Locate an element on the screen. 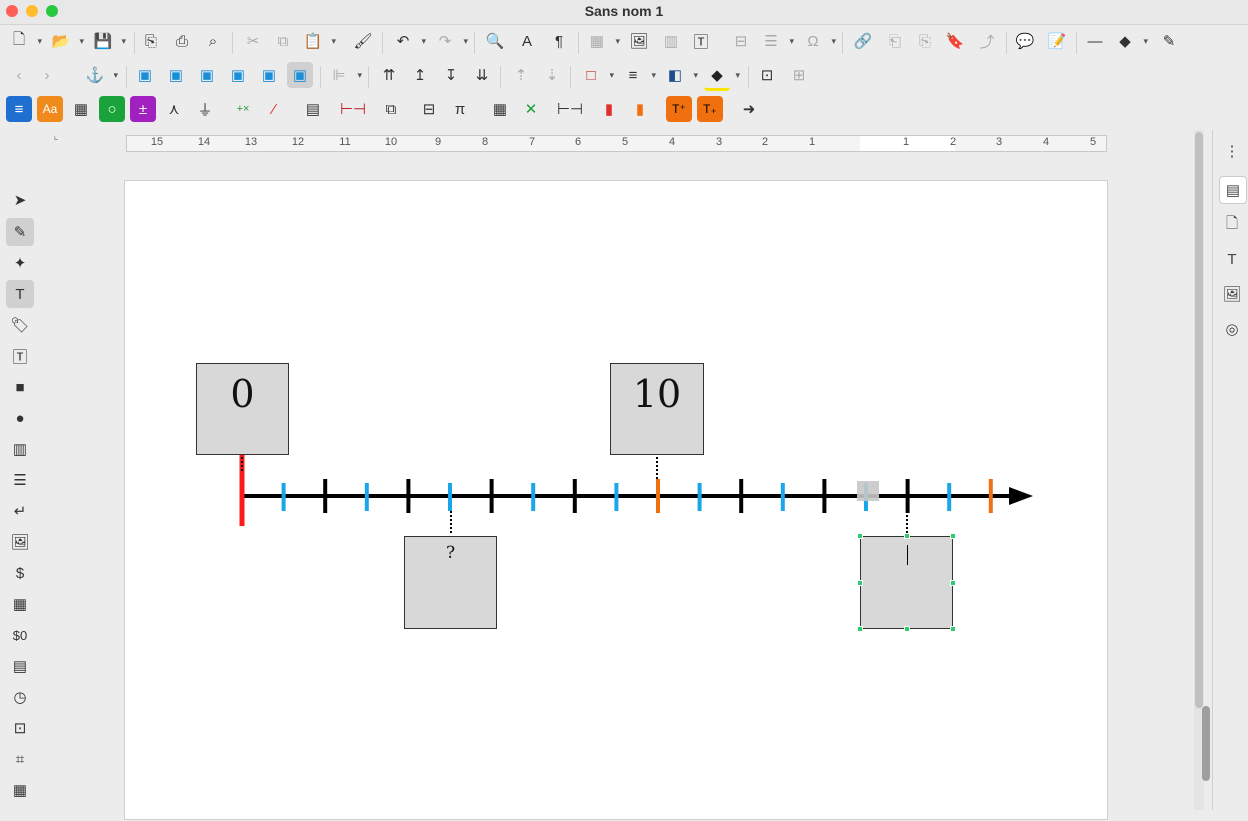 The image size is (1248, 821). paste-icon: 📋 is located at coordinates (318, 41).